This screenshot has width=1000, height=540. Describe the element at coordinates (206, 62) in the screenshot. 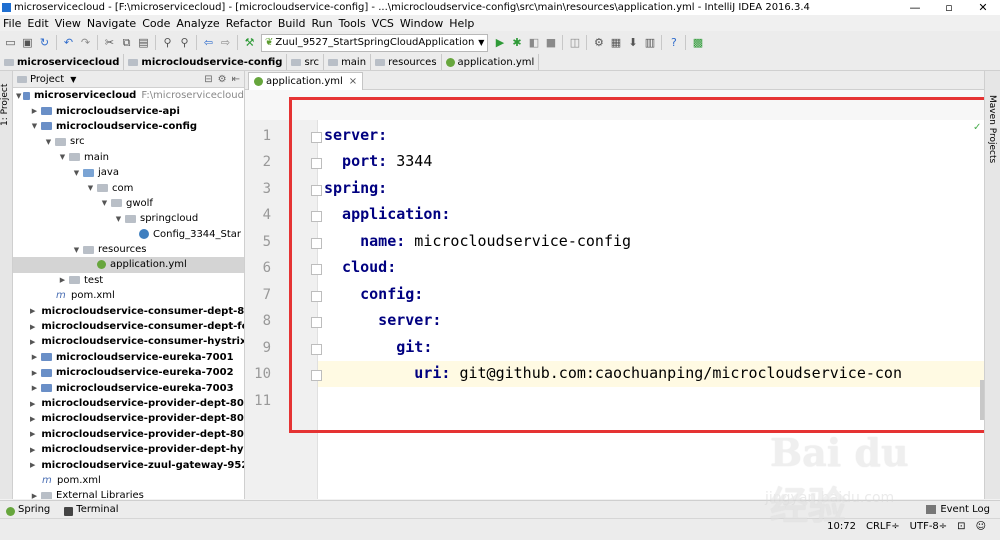

I see `breadcrumb-module: microcloudservice-config` at that location.